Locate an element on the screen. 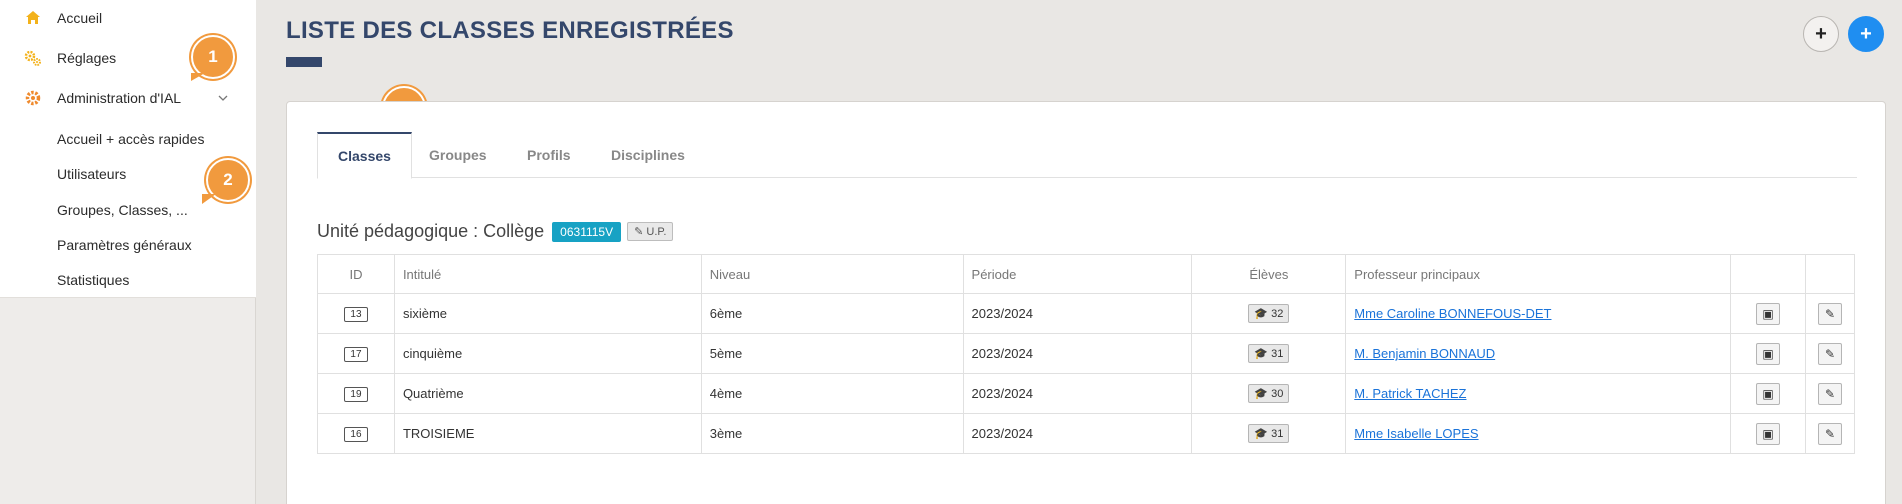  row-id-cell: 16 is located at coordinates (356, 433).